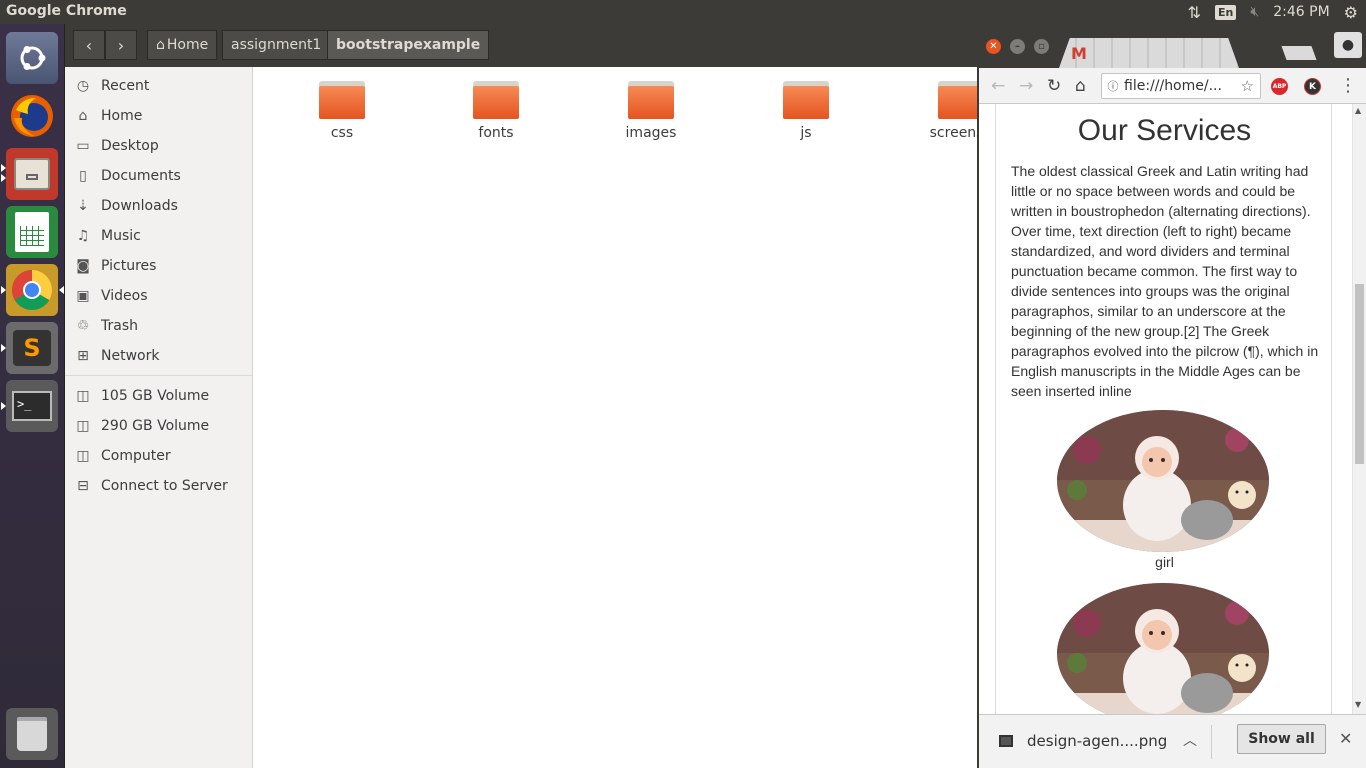 The width and height of the screenshot is (1366, 768). Describe the element at coordinates (164, 486) in the screenshot. I see `sidebar-item-label: Connect to Server` at that location.